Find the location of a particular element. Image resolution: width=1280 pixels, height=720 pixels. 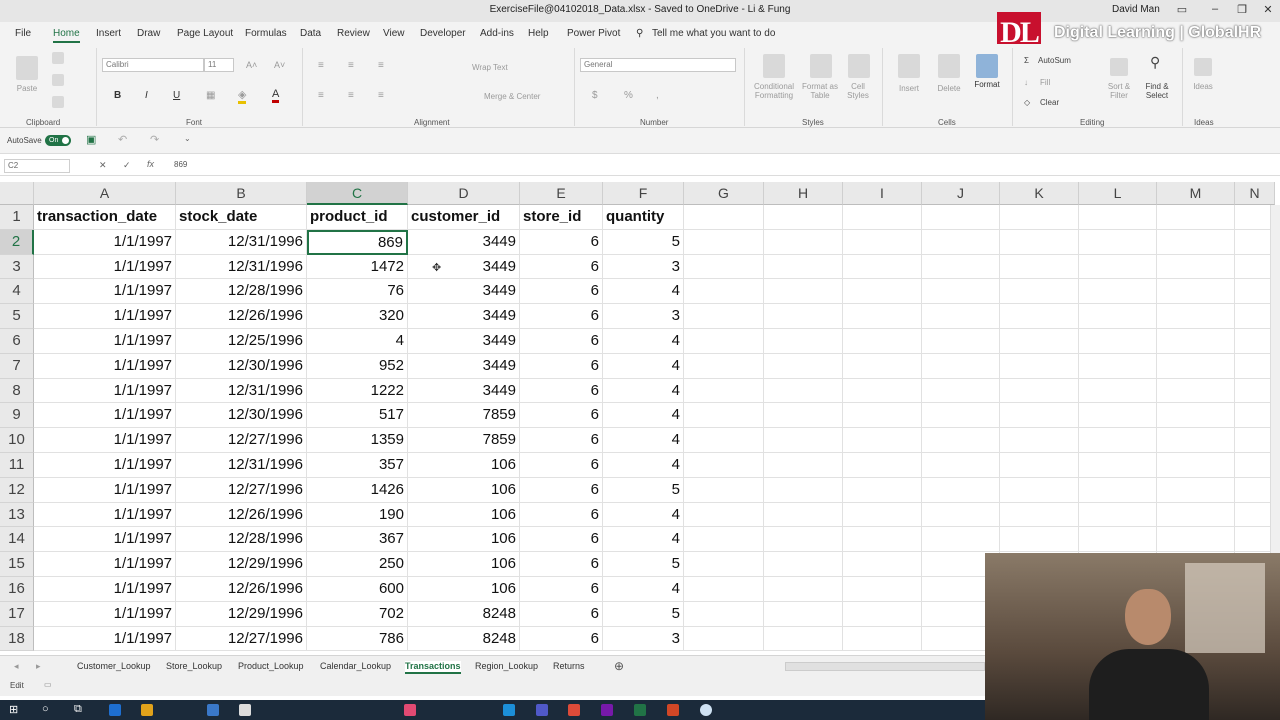

number-format-select: General is located at coordinates (658, 65).